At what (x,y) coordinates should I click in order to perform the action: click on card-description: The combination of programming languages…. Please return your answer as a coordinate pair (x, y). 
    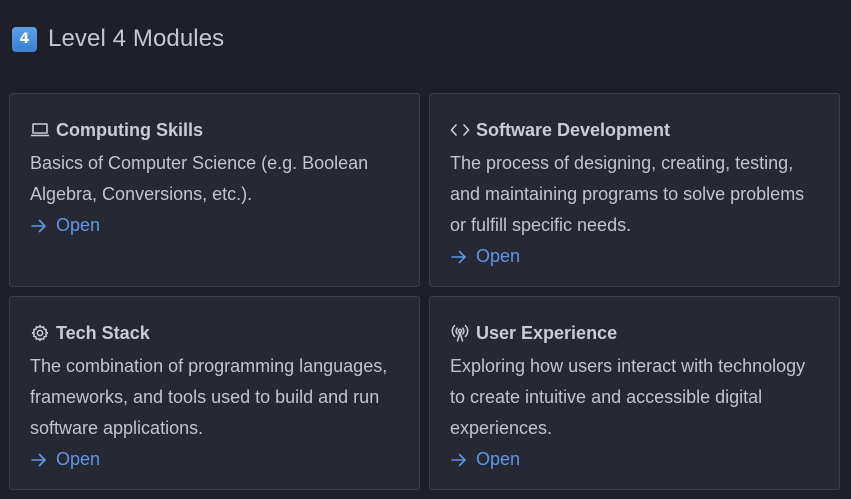
    Looking at the image, I should click on (209, 397).